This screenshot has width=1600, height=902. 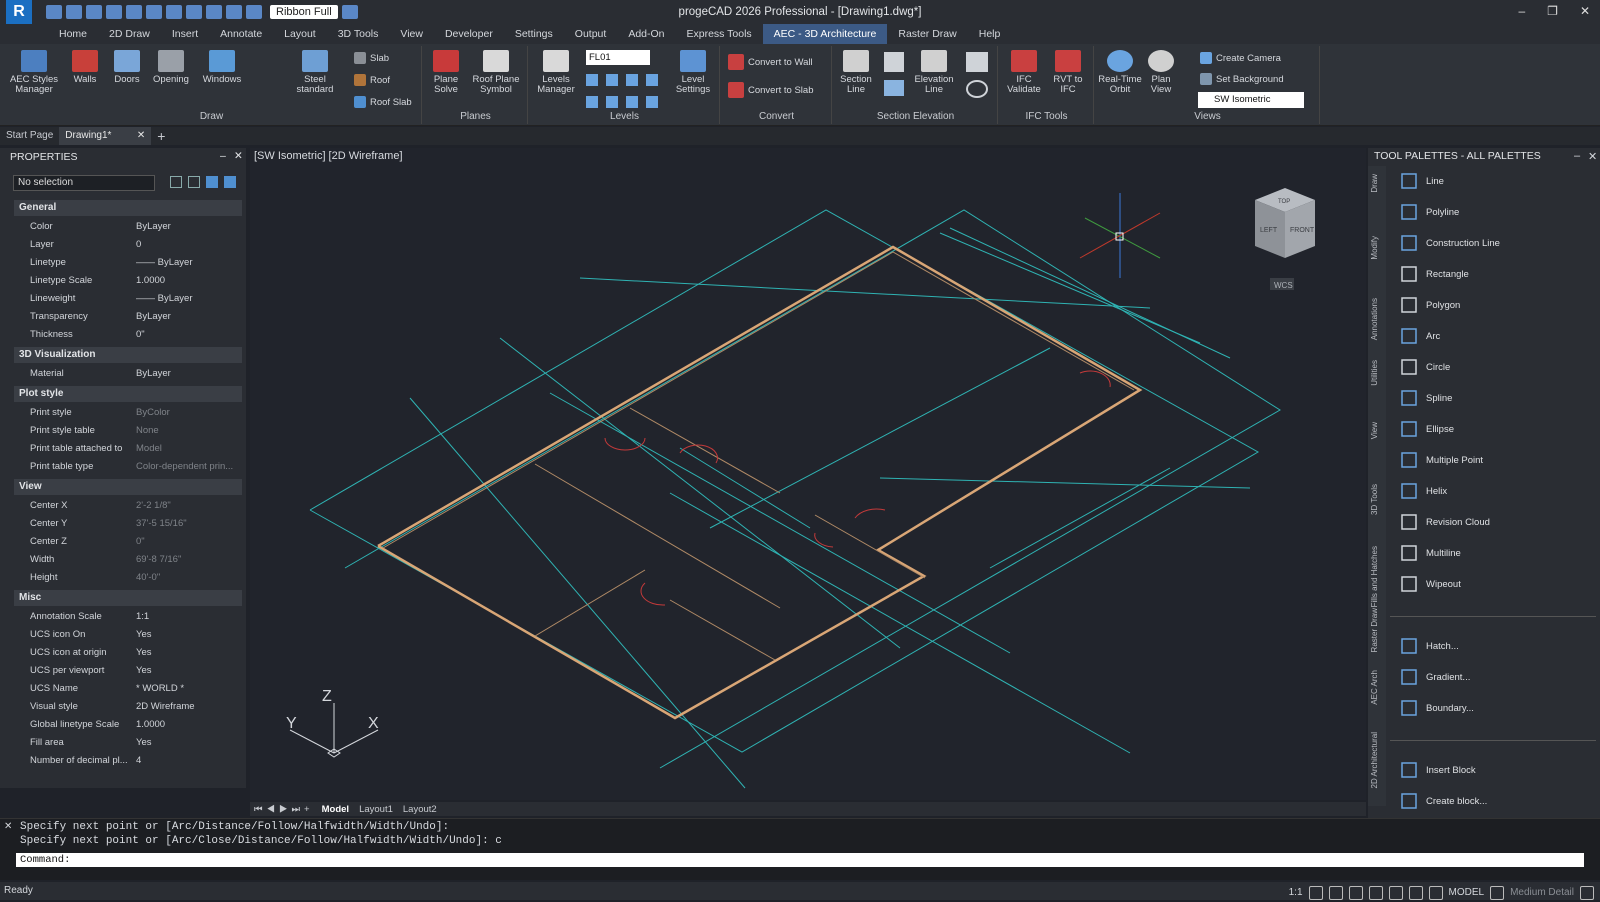 What do you see at coordinates (1395, 893) in the screenshot?
I see `osnap-icon` at bounding box center [1395, 893].